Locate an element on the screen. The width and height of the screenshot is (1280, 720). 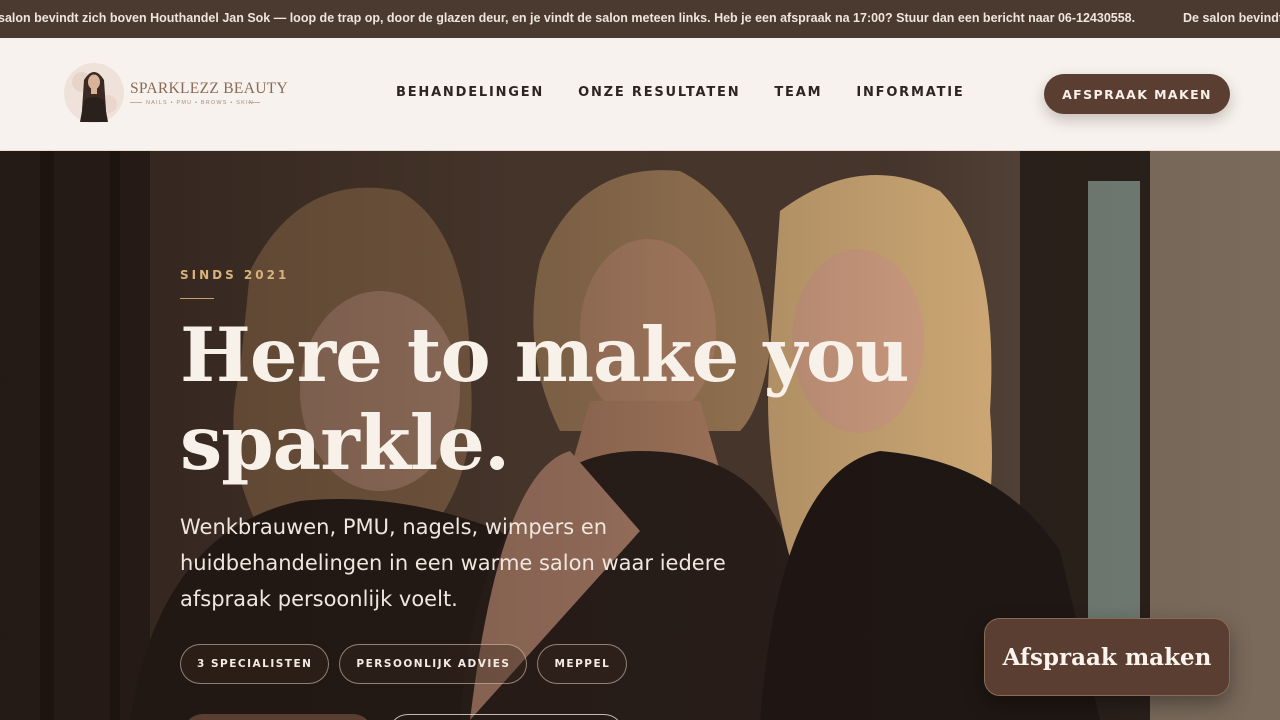
hero-feature-pills: 3 SPECIALISTEN PERSOONLIJK ADVIES MEPPEL is located at coordinates (404, 664).